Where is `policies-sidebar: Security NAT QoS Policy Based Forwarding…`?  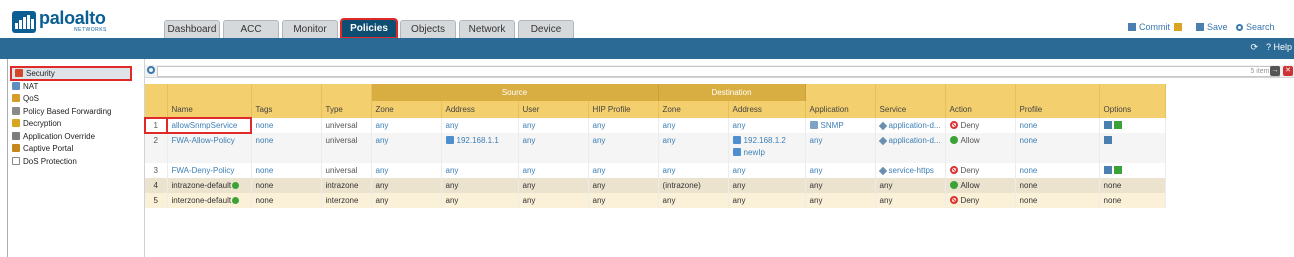
policies-sidebar: Security NAT QoS Policy Based Forwarding… is located at coordinates (76, 158).